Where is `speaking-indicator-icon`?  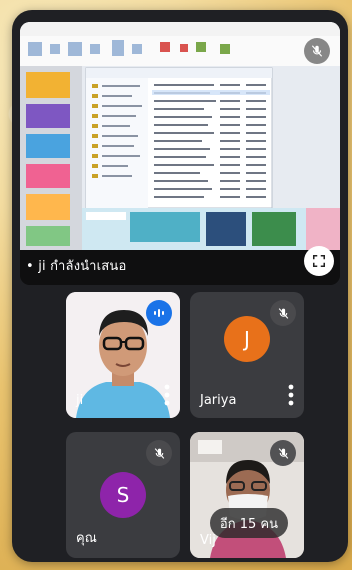
speaking-indicator-icon is located at coordinates (159, 313).